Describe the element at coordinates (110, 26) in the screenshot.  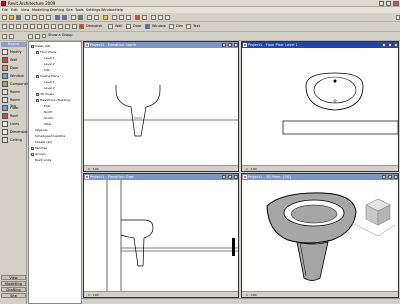
I see `wall-icon` at that location.